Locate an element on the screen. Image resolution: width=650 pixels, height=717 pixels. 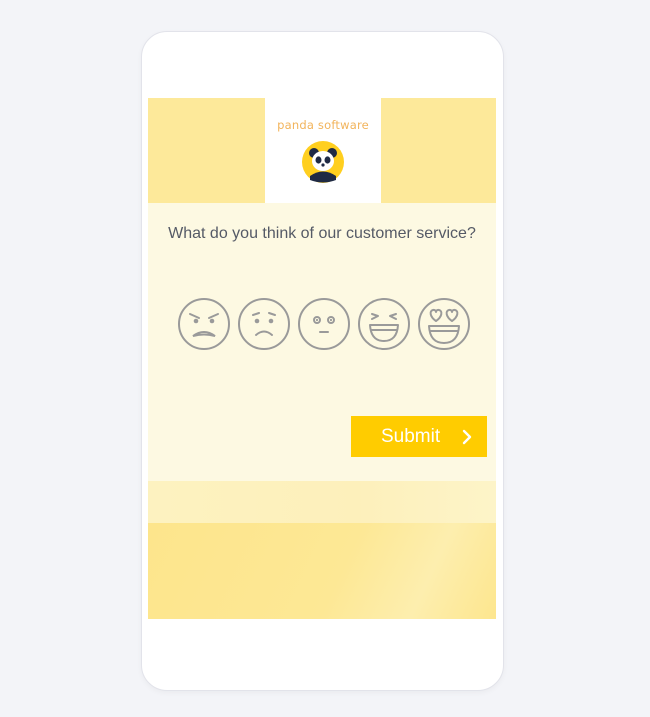
footer-band-light is located at coordinates (322, 502).